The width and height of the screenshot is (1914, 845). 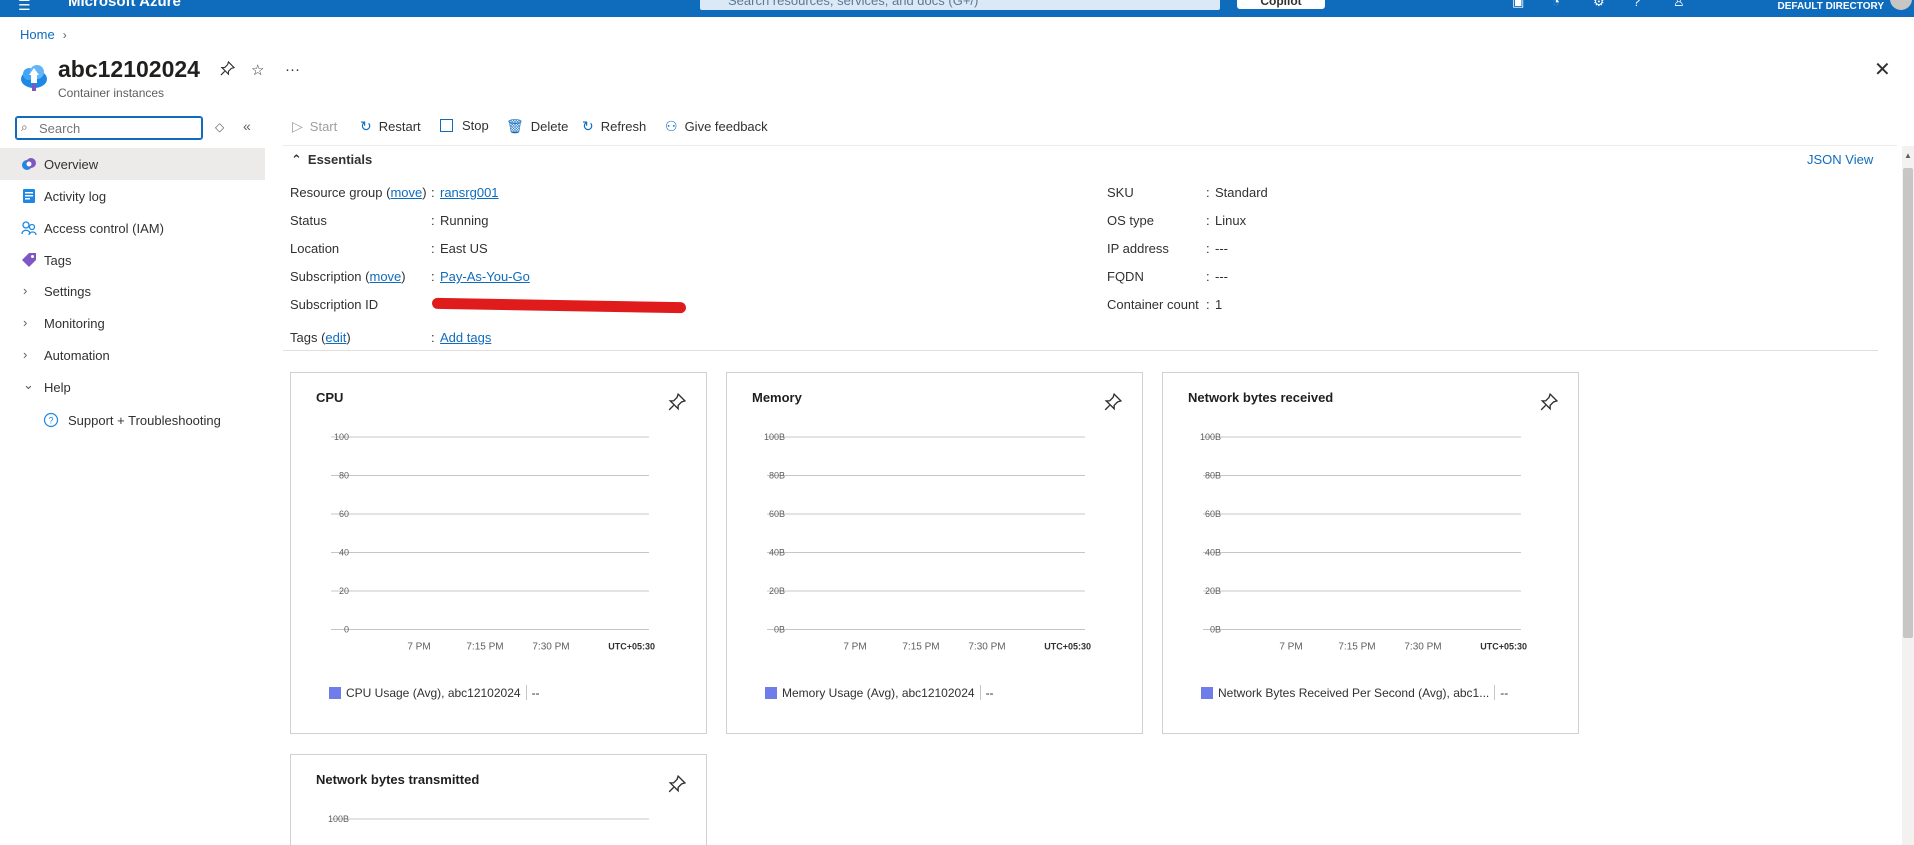 I want to click on subscription-value: Pay-As-You-Go, so click(x=485, y=276).